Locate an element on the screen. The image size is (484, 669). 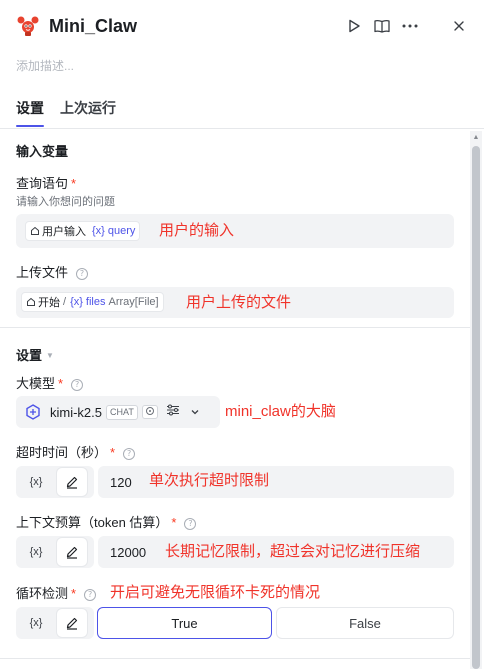
run-button is located at coordinates (354, 26).